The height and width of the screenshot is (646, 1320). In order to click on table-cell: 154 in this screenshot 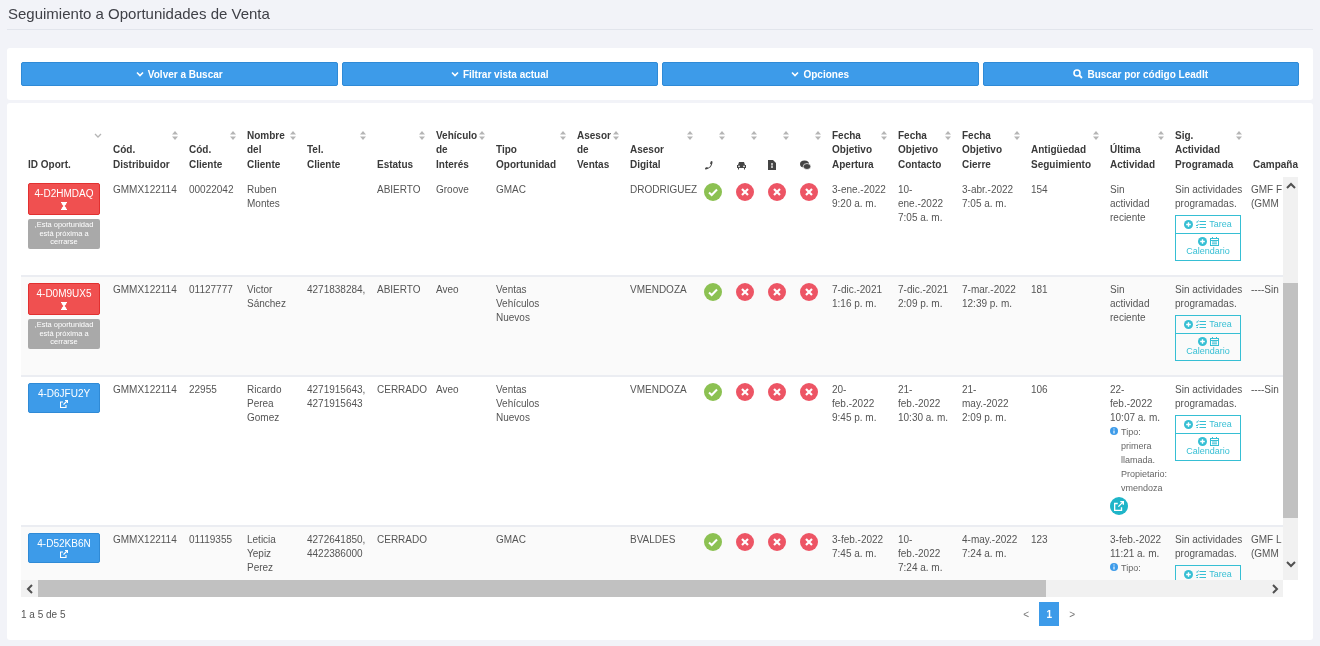, I will do `click(1039, 189)`.